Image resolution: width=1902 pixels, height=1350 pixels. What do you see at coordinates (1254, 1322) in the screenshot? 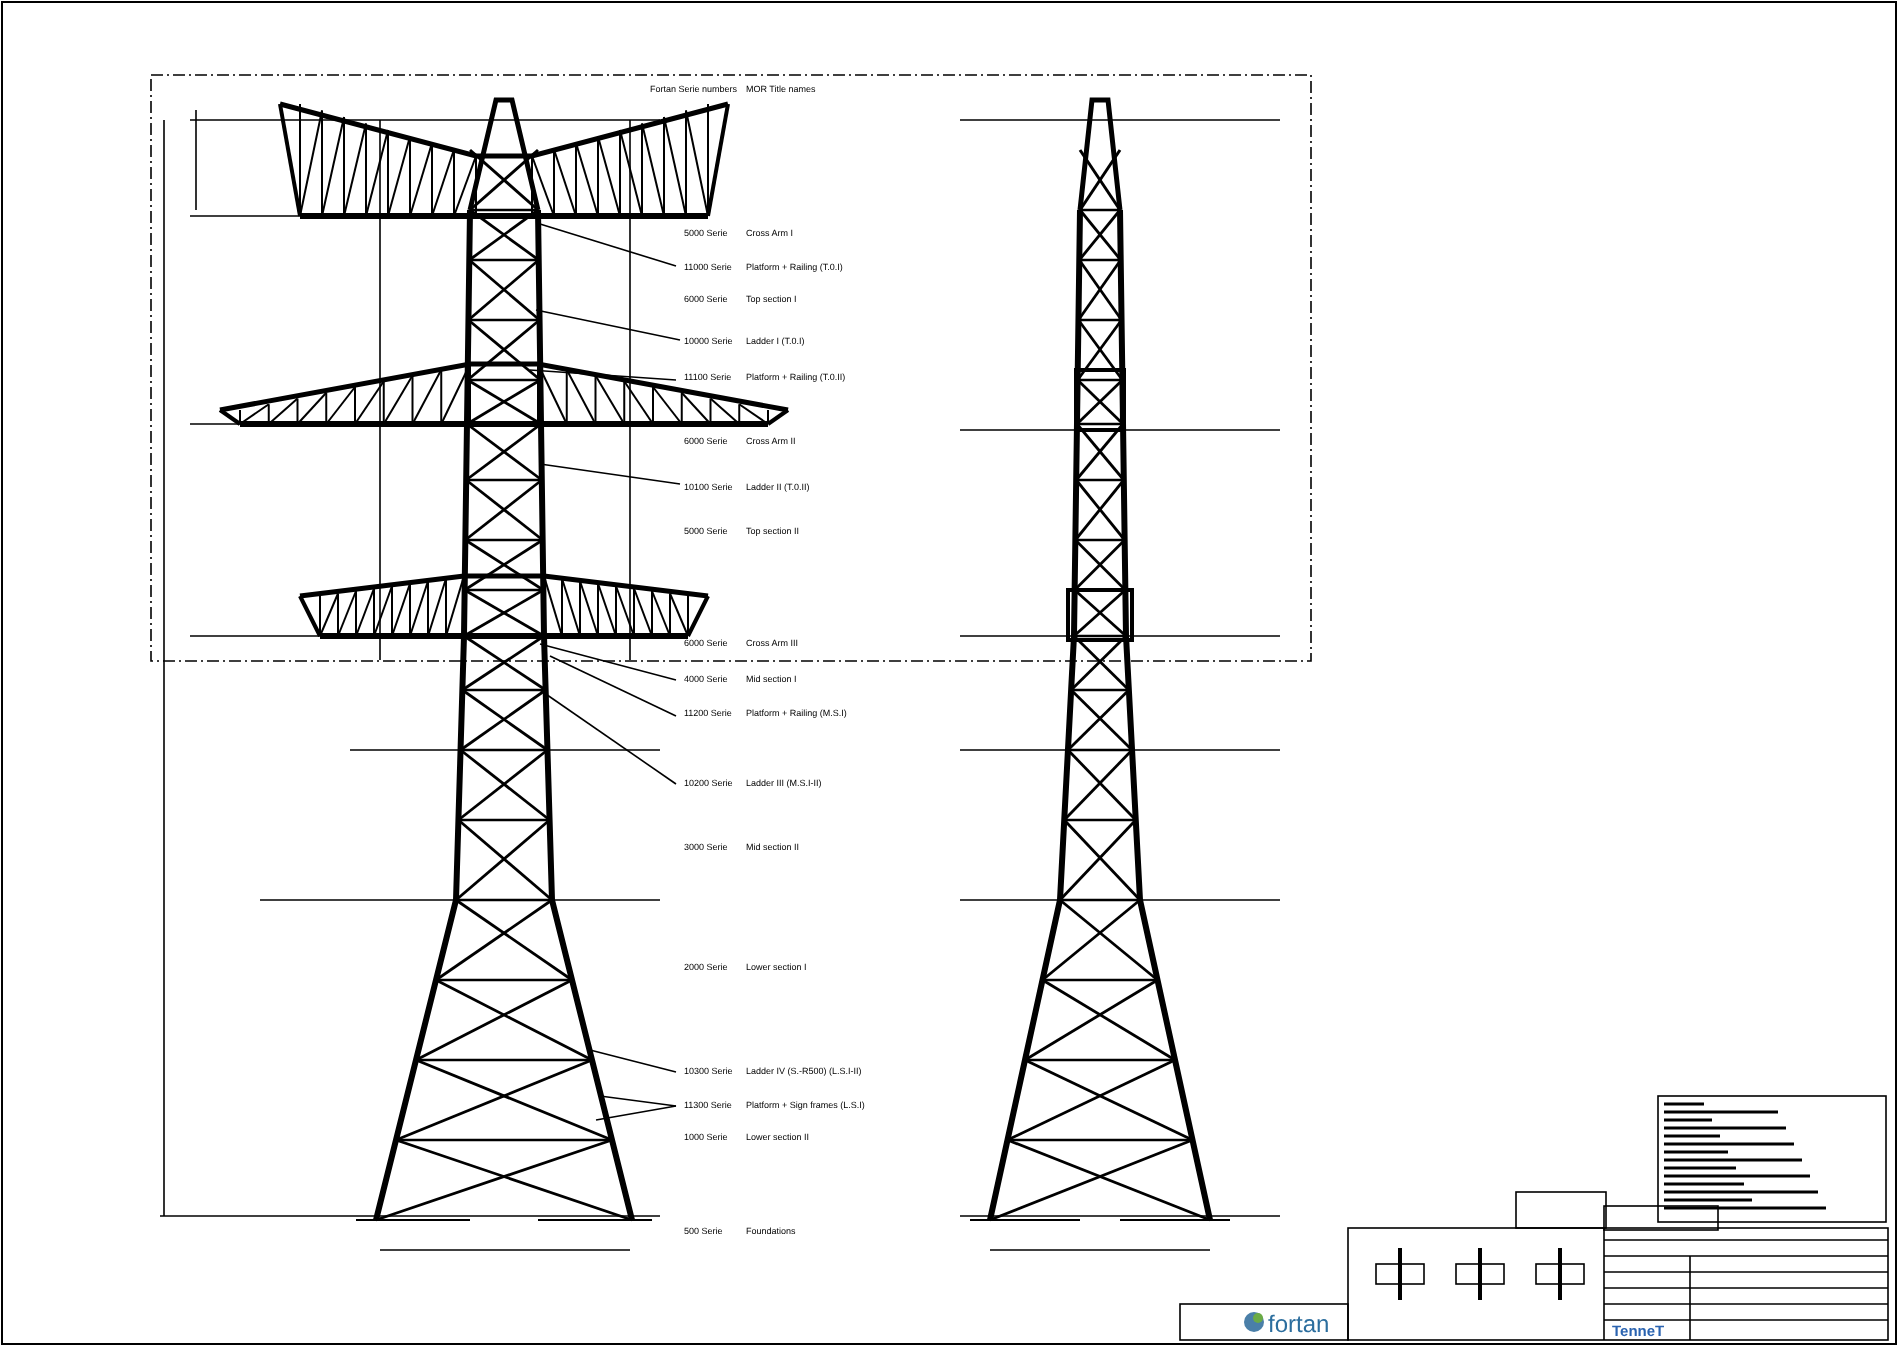
I see `swirl-logo-icon` at bounding box center [1254, 1322].